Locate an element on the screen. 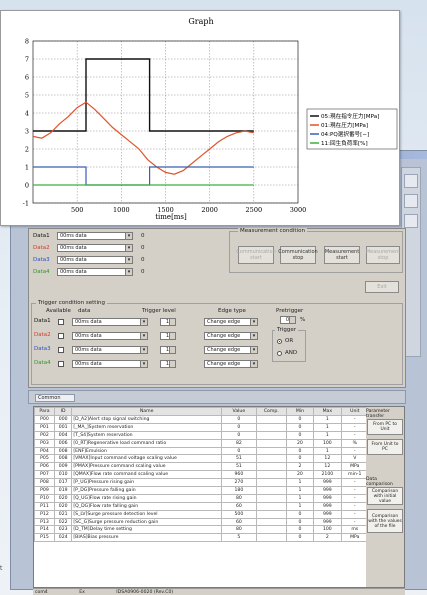 The width and height of the screenshot is (427, 595). measurement-stop-button: Measurement stop is located at coordinates (383, 255).